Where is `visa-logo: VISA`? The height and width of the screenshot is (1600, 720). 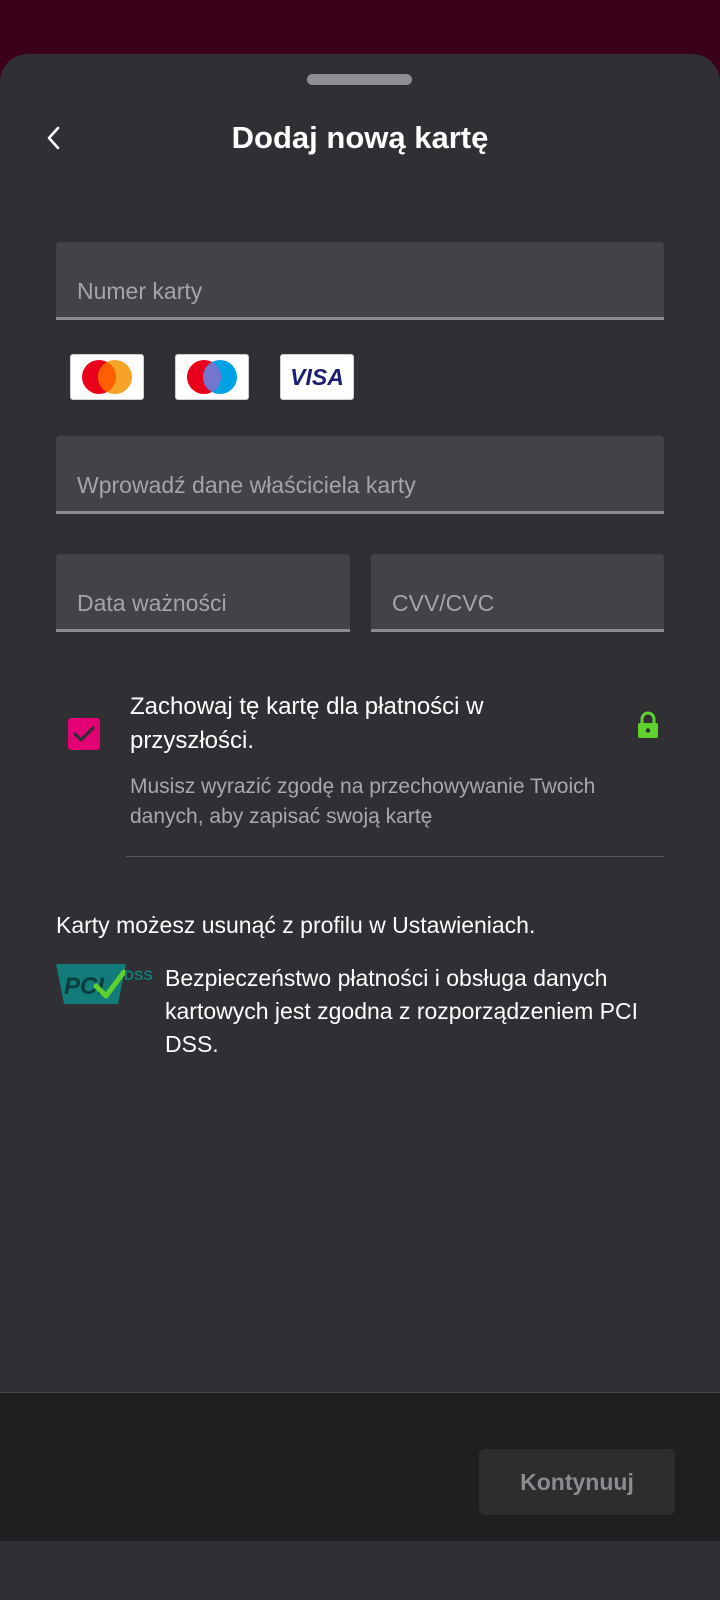
visa-logo: VISA is located at coordinates (317, 377).